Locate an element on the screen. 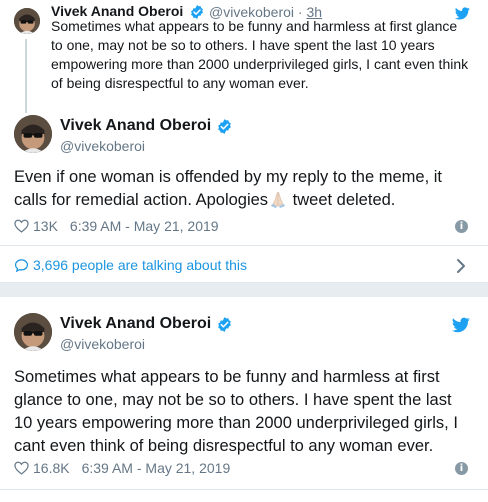 The height and width of the screenshot is (502, 488). main-tweet-text-part2: tweet deleted. is located at coordinates (342, 200).